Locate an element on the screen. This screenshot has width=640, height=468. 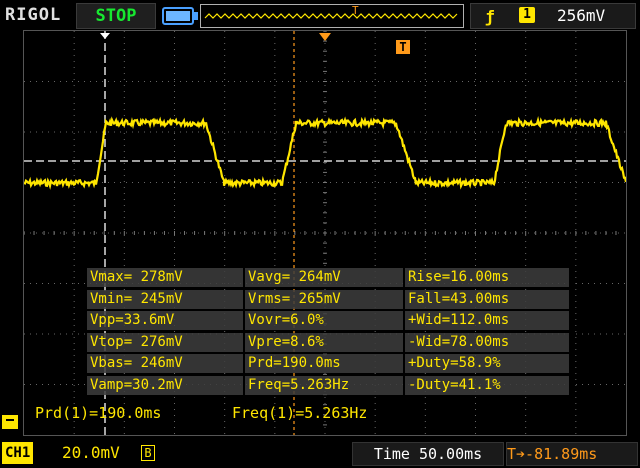
measurement-cell: Vpp=33.6mV is located at coordinates (166, 321).